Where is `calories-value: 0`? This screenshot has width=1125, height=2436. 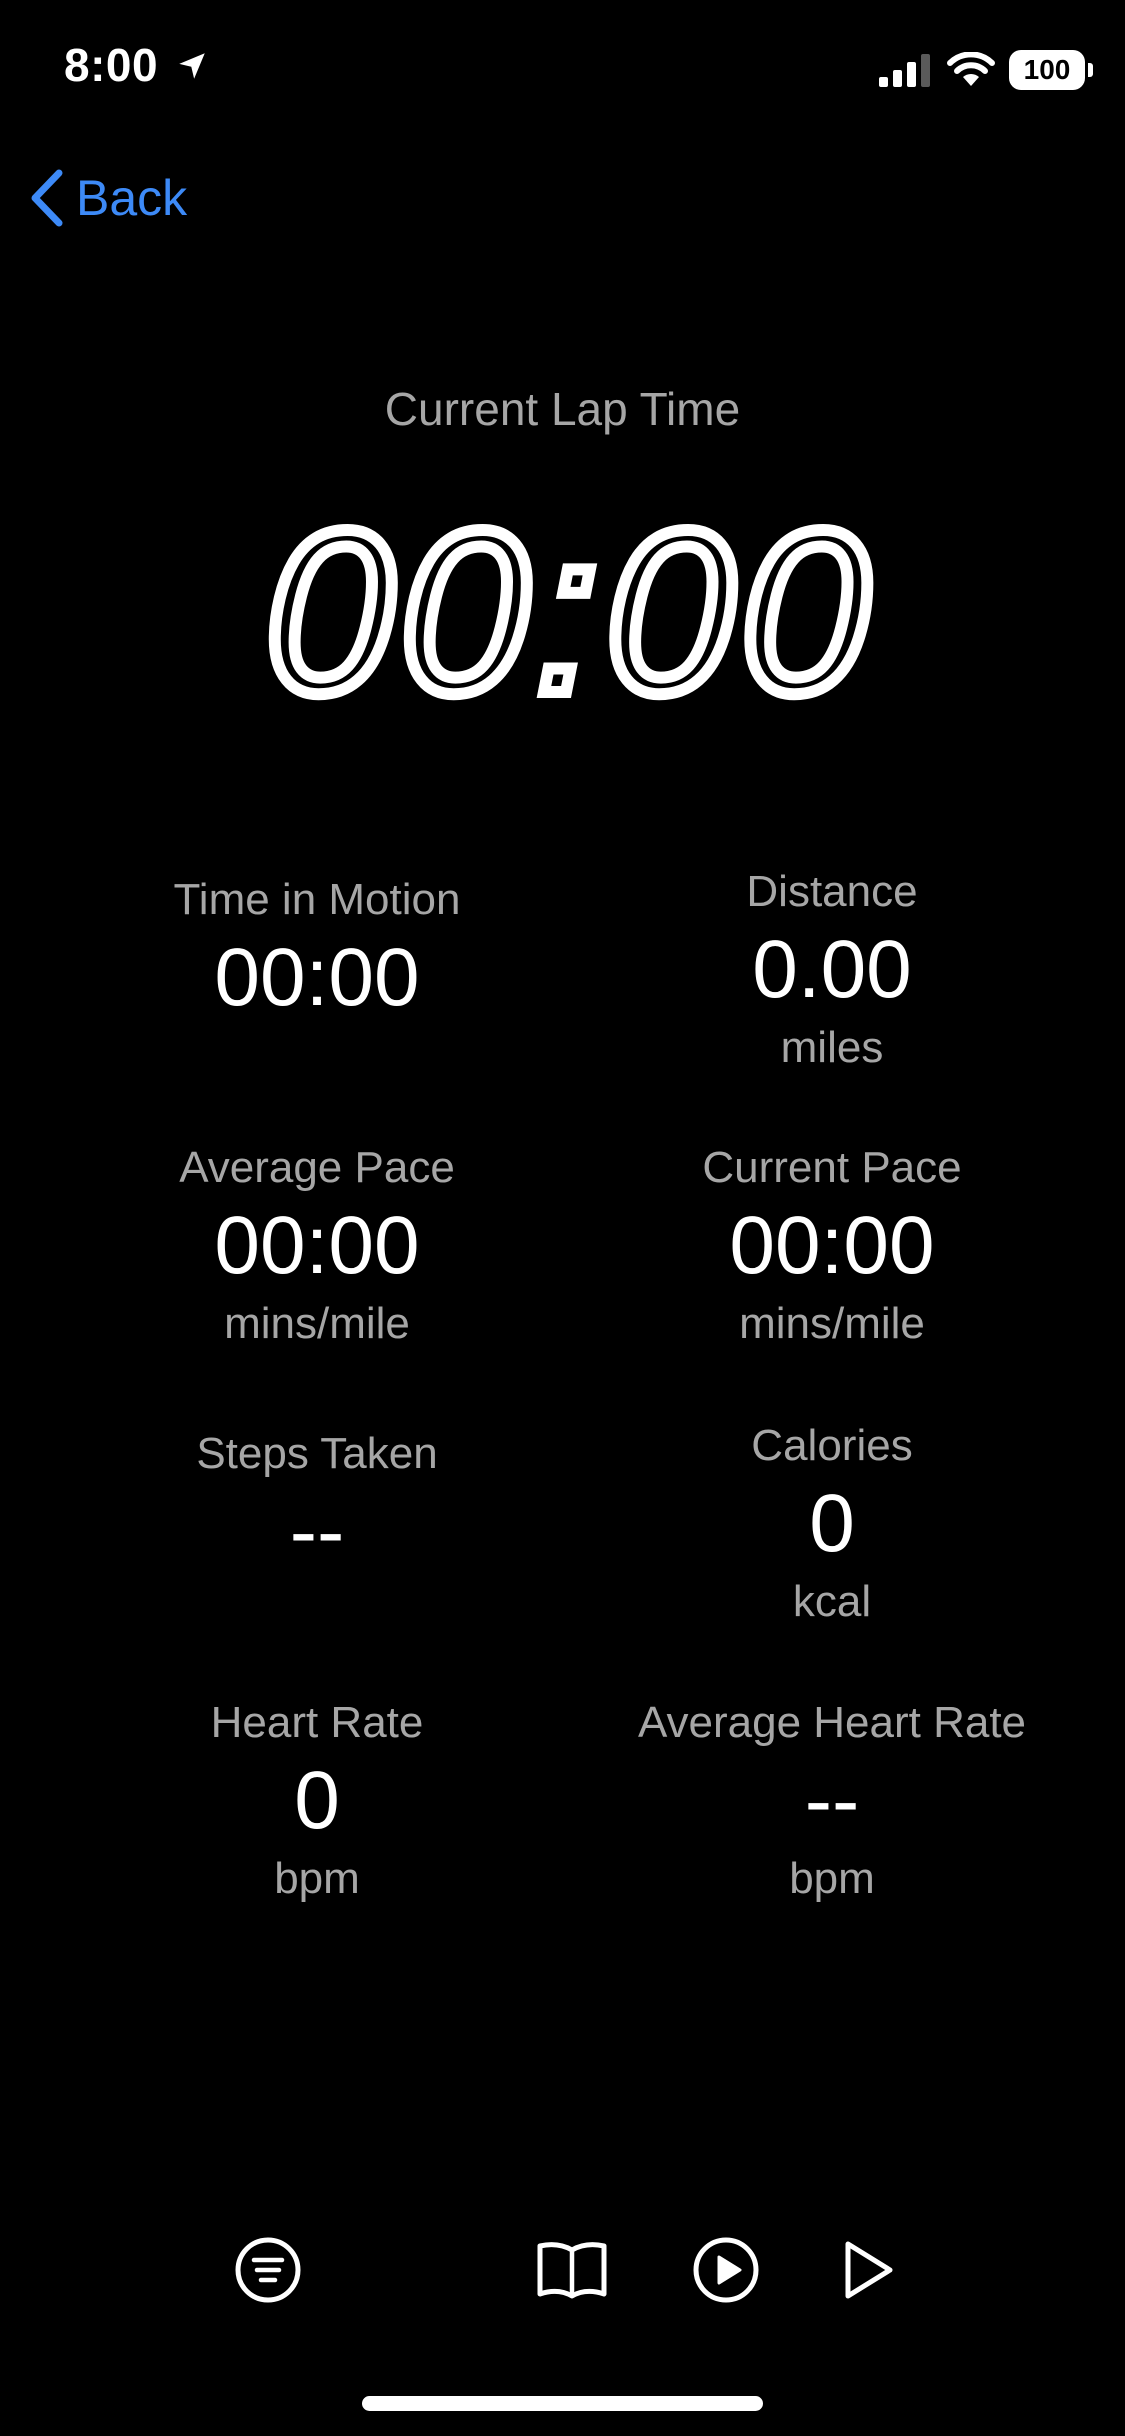
calories-value: 0 is located at coordinates (832, 1523).